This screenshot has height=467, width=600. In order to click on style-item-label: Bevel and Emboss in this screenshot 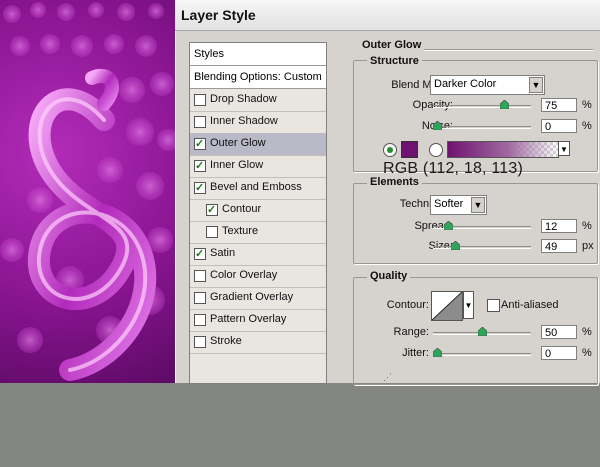, I will do `click(256, 187)`.